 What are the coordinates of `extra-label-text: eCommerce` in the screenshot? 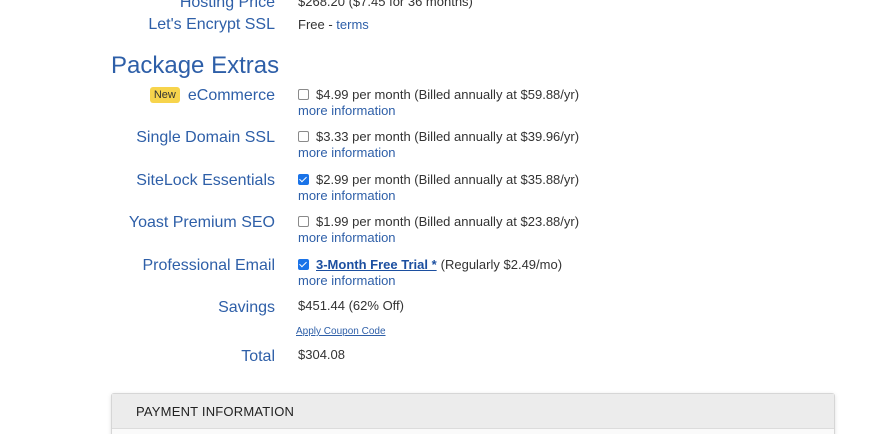 It's located at (231, 95).